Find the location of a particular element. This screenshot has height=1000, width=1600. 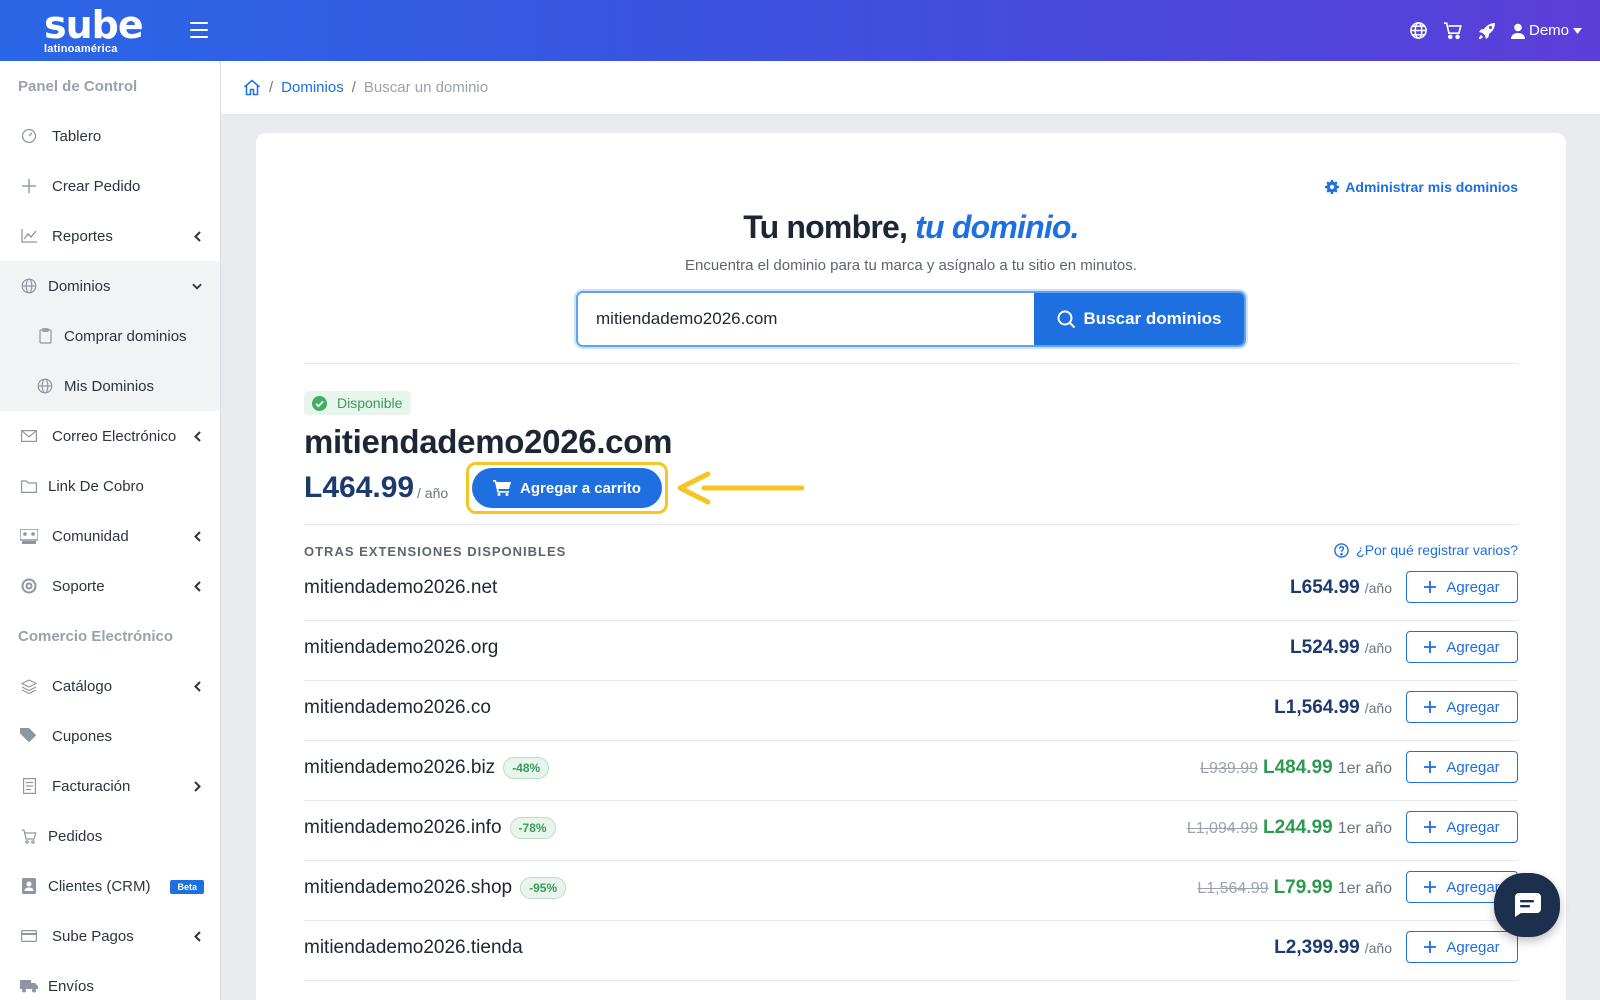

user-menu: Demo is located at coordinates (1546, 30).